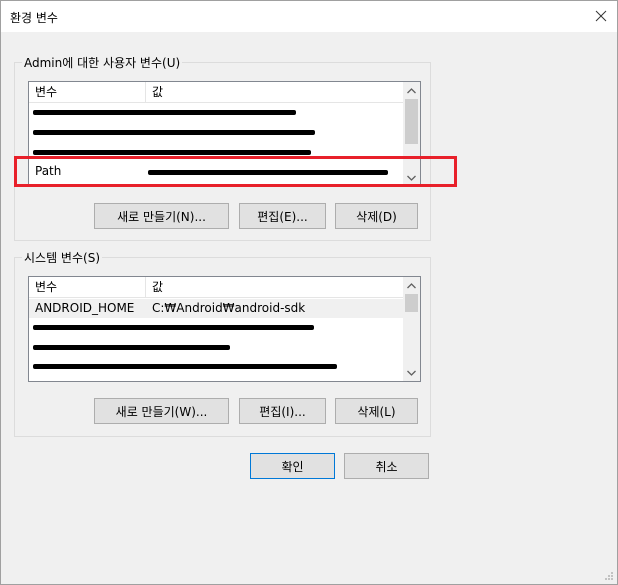 This screenshot has height=585, width=618. I want to click on user-delete-button: 삭제(D), so click(376, 216).